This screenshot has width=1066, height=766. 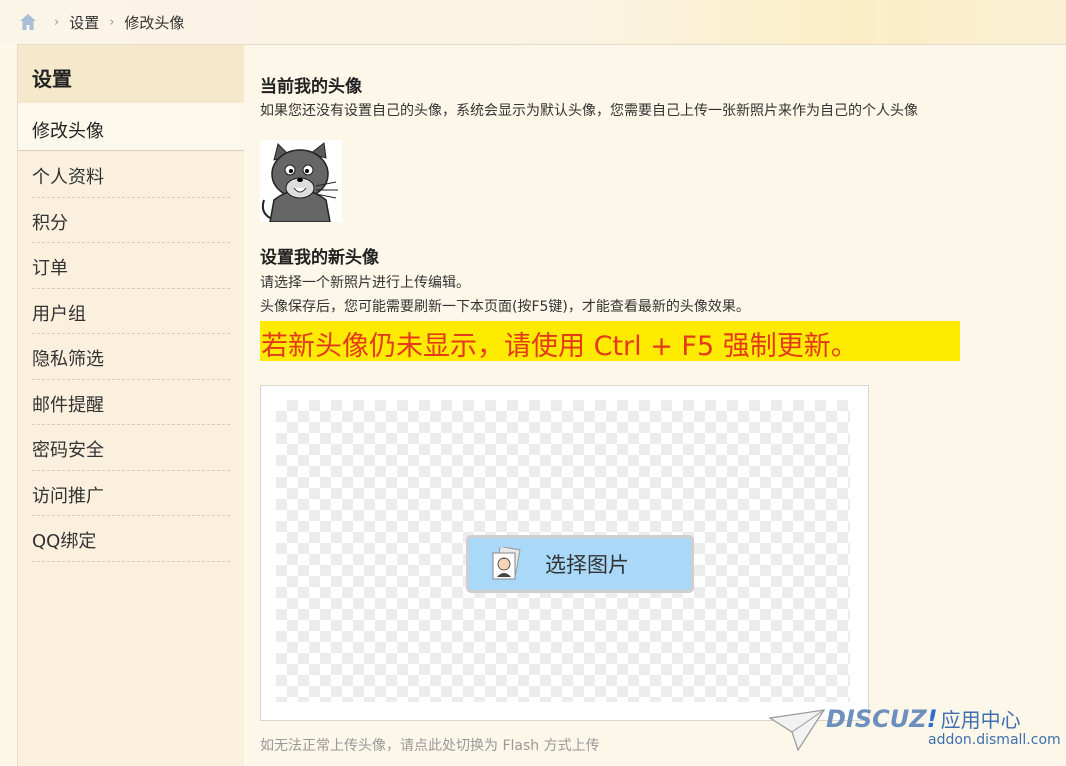 What do you see at coordinates (131, 402) in the screenshot?
I see `sidebar-item-email: 邮件提醒` at bounding box center [131, 402].